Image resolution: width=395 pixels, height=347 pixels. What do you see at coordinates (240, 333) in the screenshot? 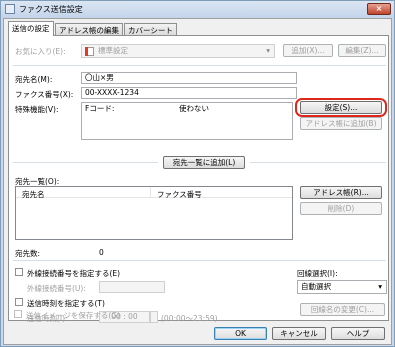
I see `ok-button: OK` at bounding box center [240, 333].